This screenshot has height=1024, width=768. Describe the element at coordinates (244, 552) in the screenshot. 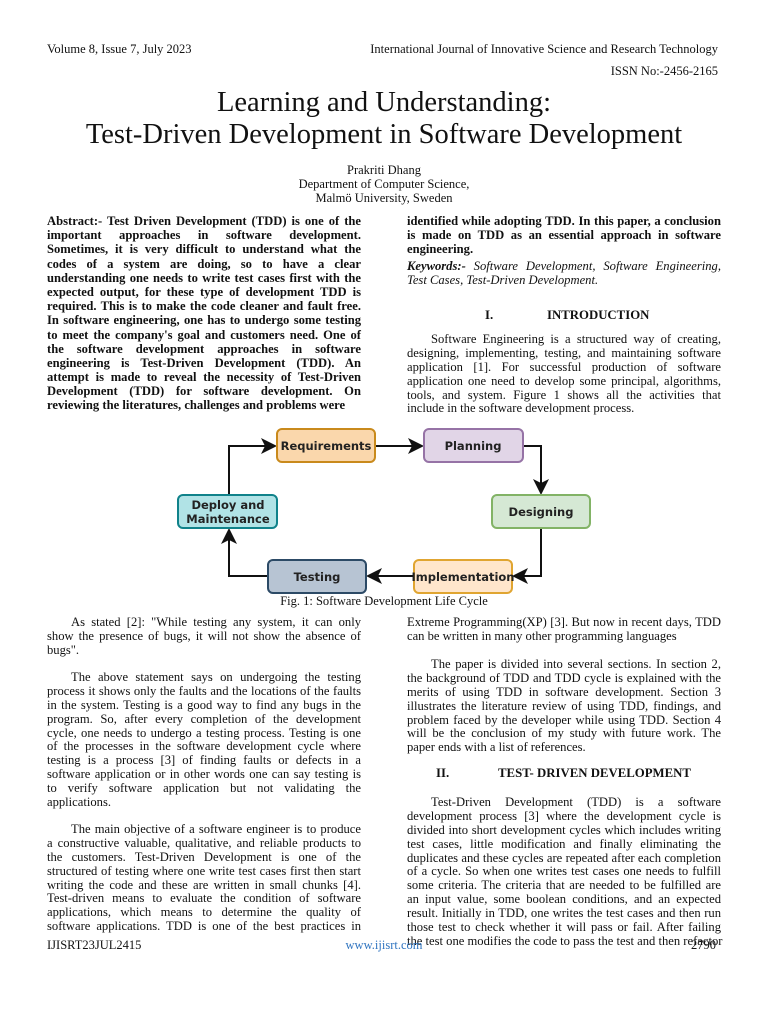

I see `arrow-testing-to-deploy` at that location.